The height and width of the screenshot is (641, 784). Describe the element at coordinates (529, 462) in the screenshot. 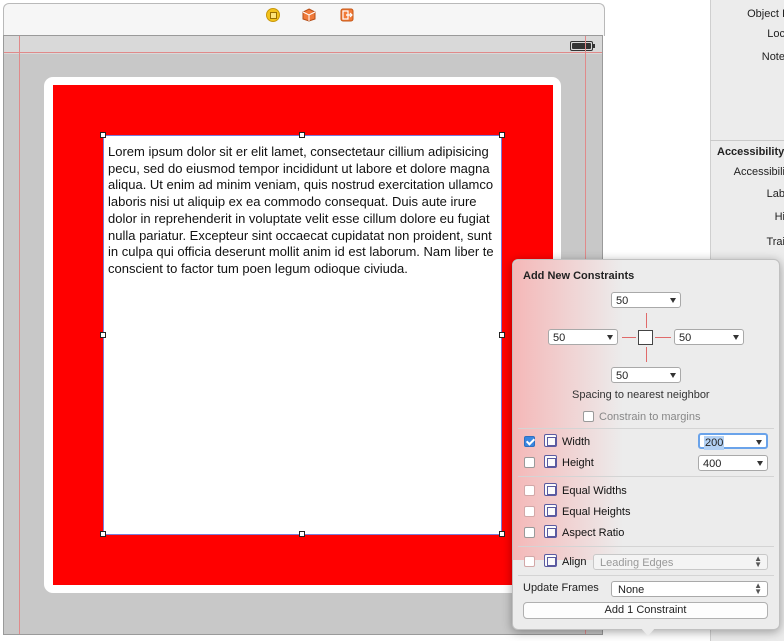

I see `height-checkbox` at that location.